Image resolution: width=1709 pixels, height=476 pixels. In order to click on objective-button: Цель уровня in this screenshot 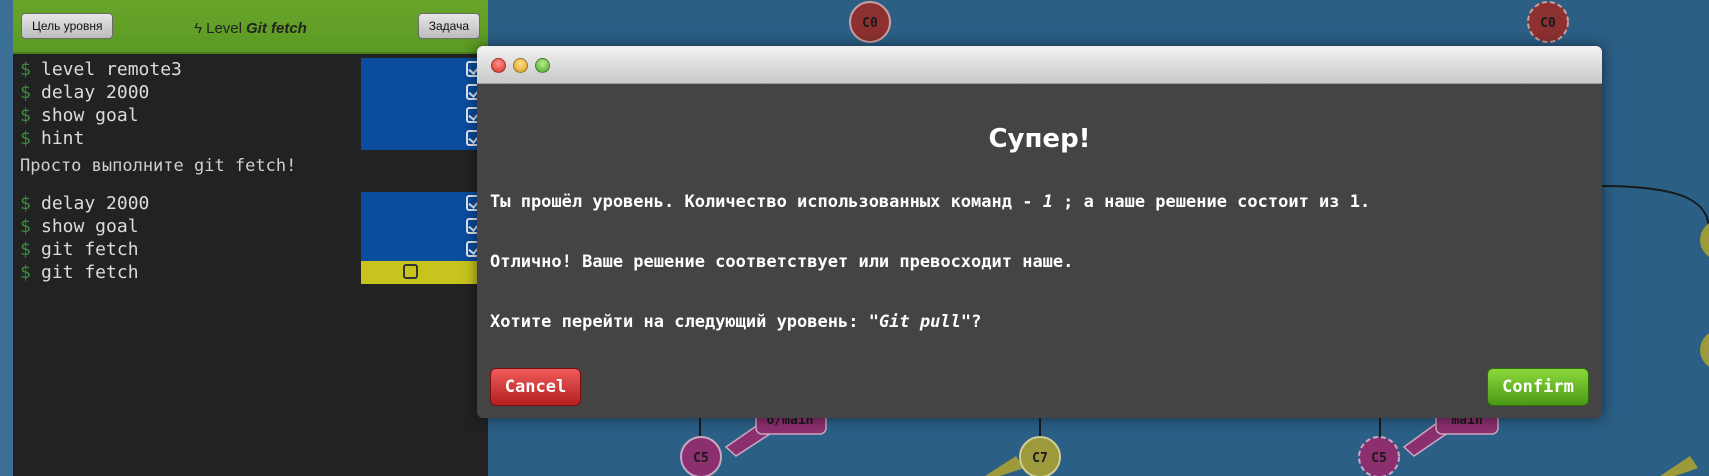, I will do `click(67, 26)`.